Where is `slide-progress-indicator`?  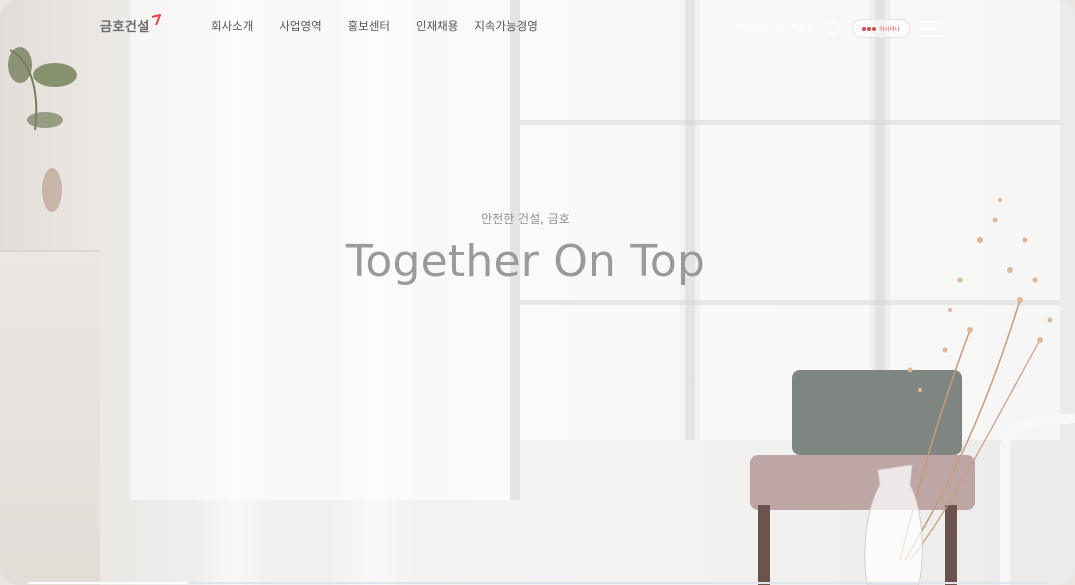 slide-progress-indicator is located at coordinates (108, 583).